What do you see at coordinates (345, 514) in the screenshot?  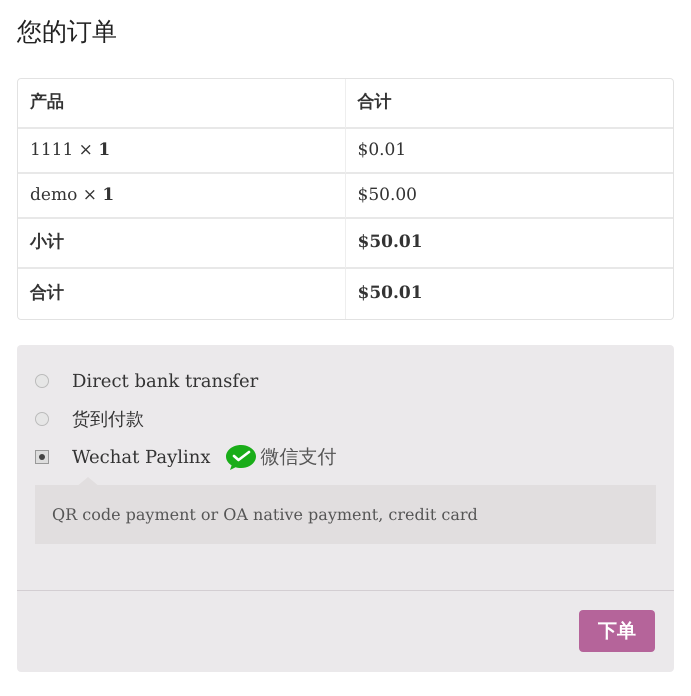 I see `payment-description: QR code payment or OA native payment, credit card` at bounding box center [345, 514].